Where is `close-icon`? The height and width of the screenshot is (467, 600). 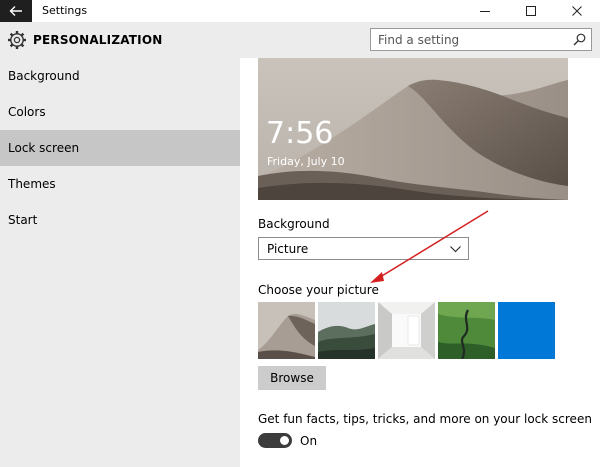 close-icon is located at coordinates (577, 11).